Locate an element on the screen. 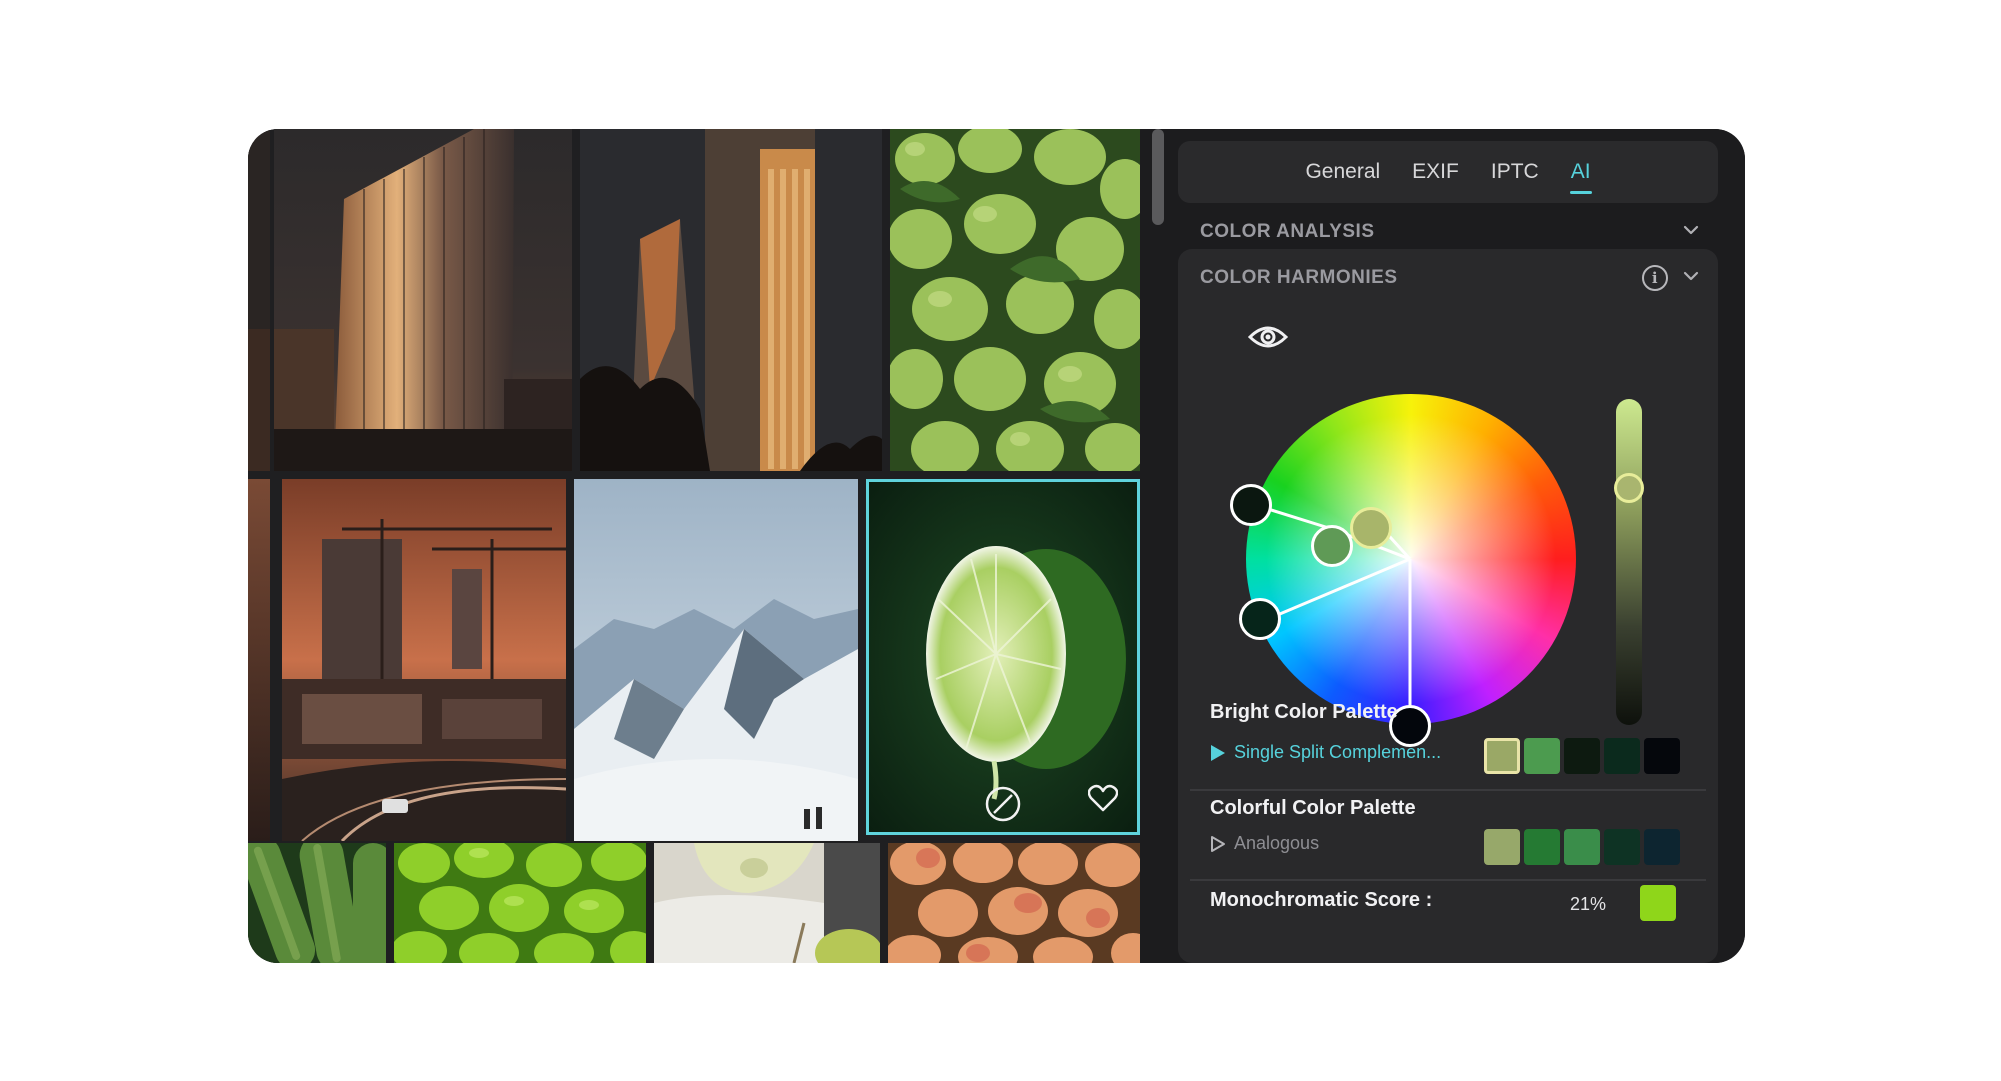 The height and width of the screenshot is (1081, 2001). brightness-slider-handle is located at coordinates (1629, 488).